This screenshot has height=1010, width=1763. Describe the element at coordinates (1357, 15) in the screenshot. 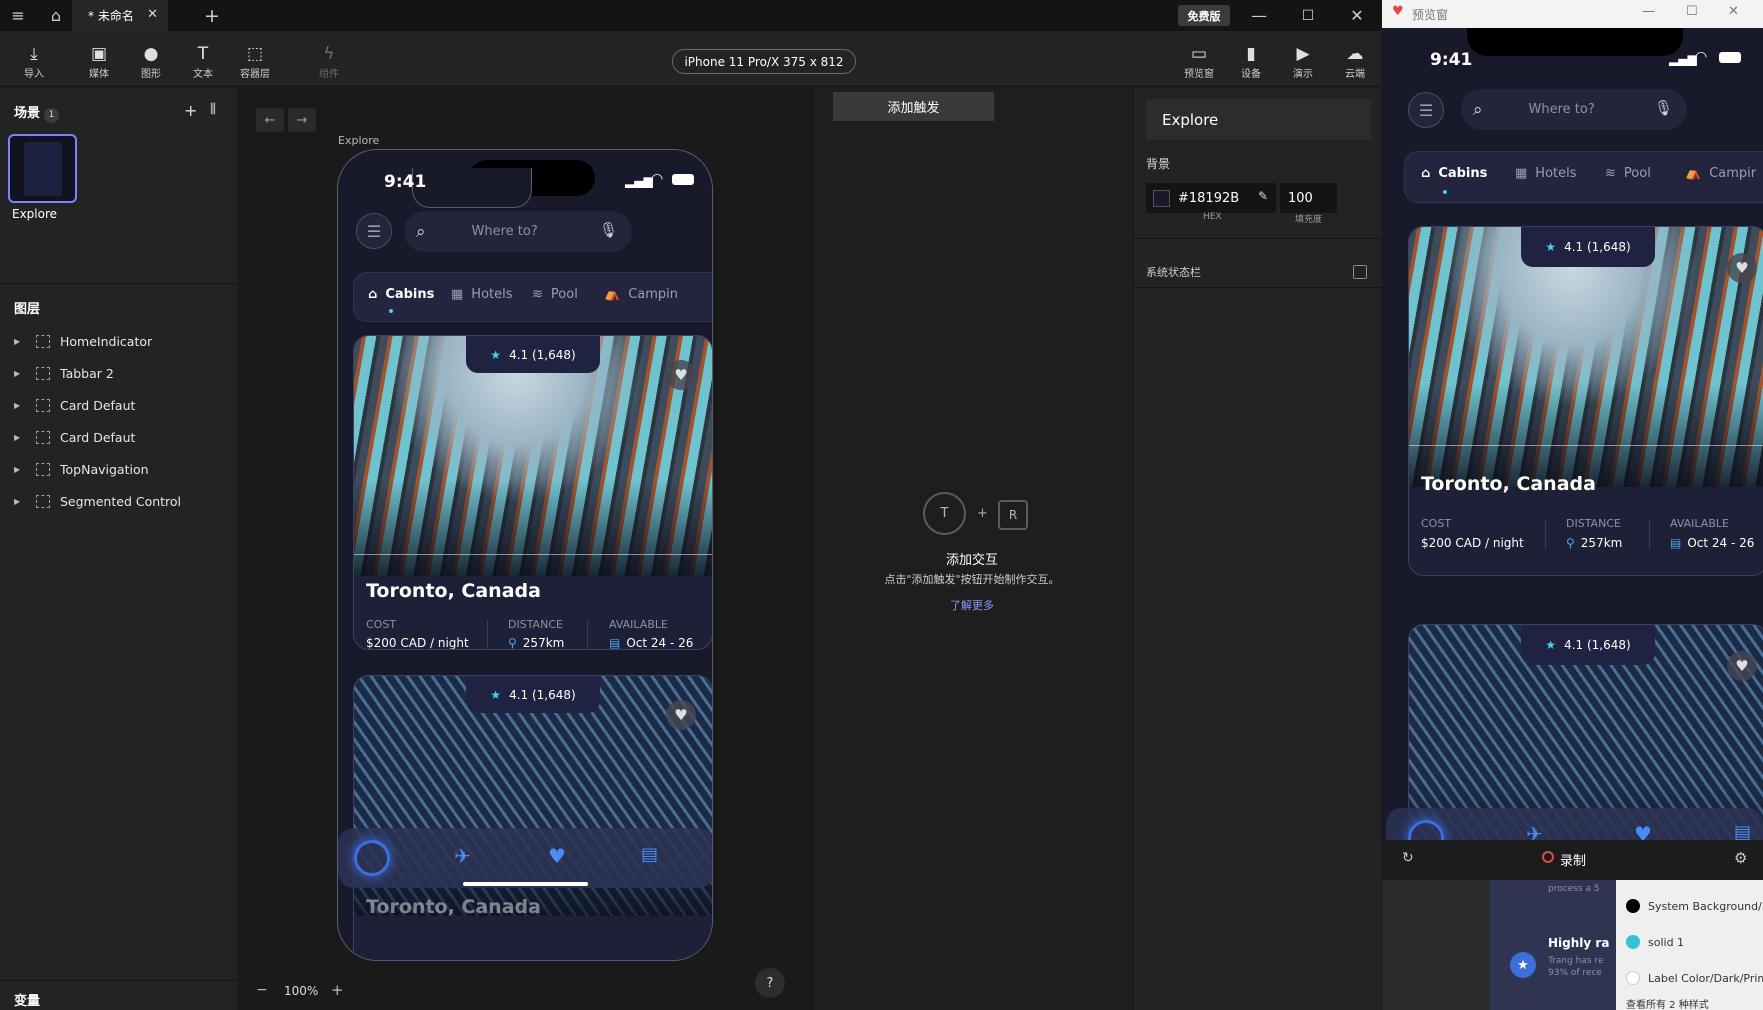

I see `close-window-icon: ✕` at that location.